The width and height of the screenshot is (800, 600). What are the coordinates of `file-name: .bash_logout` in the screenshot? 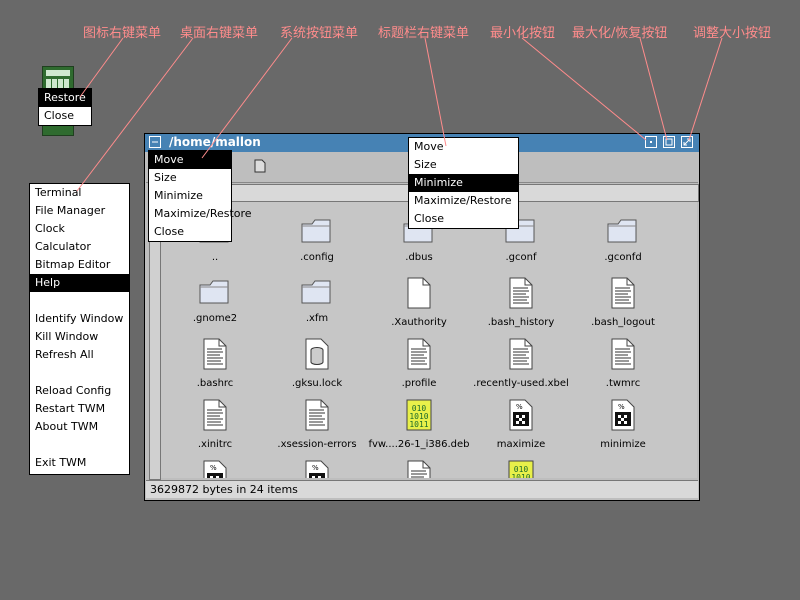 It's located at (623, 322).